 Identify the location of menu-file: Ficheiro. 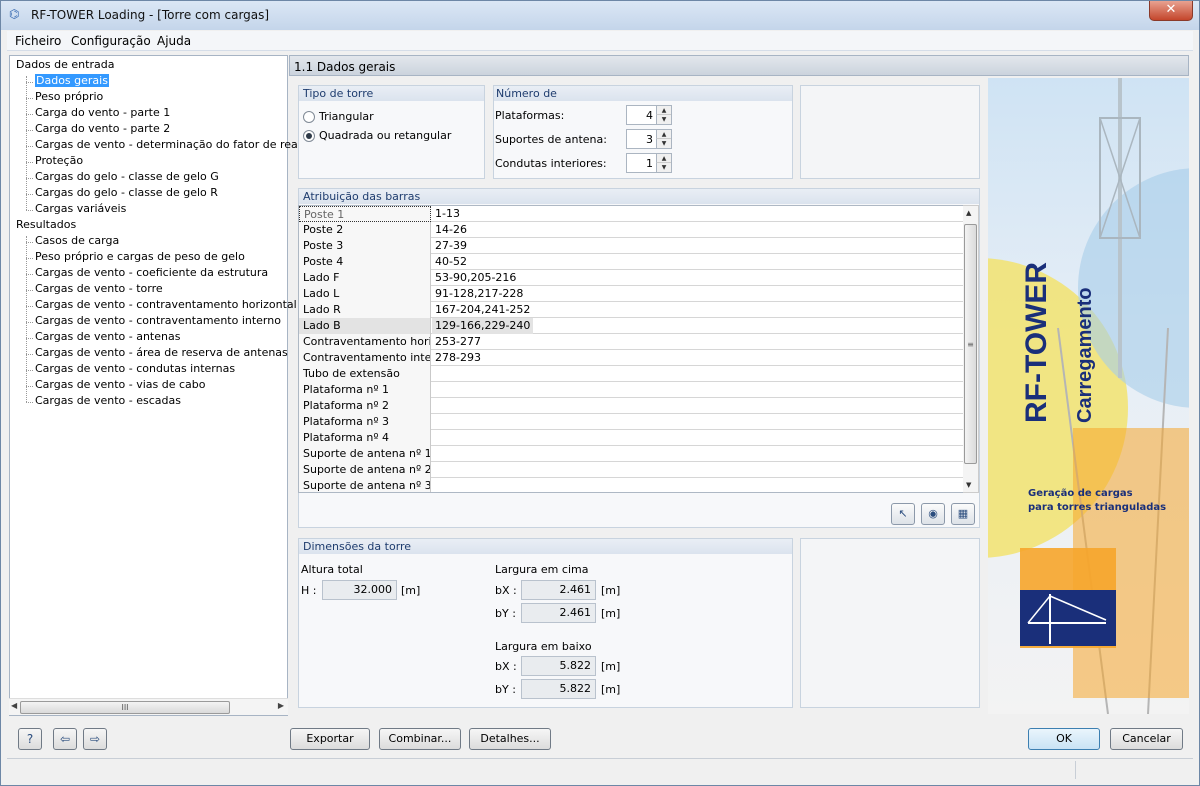
(38, 41).